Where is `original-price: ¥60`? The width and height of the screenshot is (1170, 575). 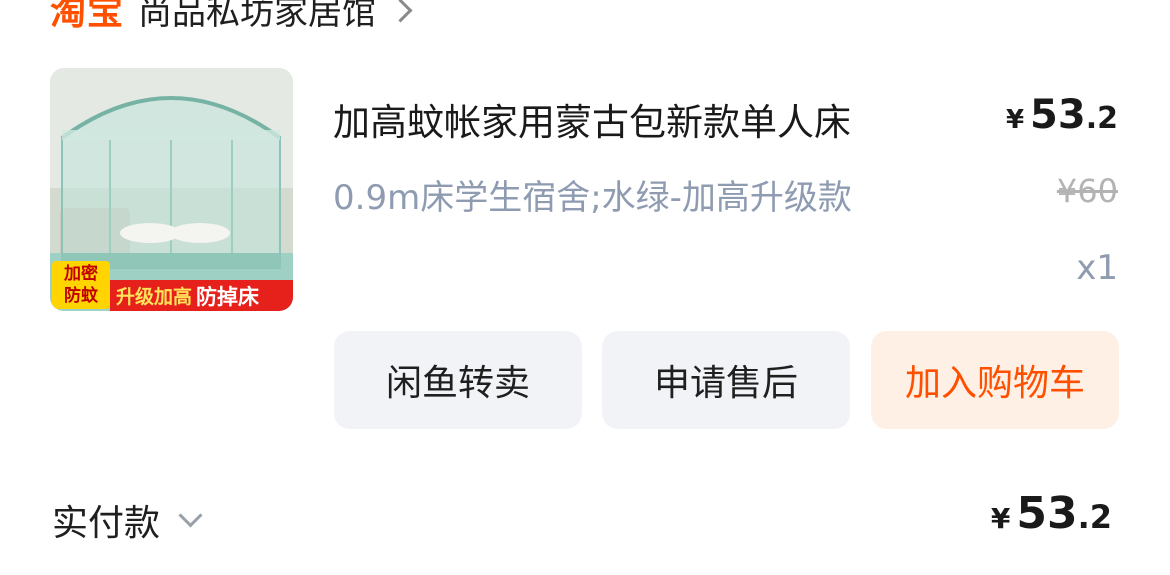 original-price: ¥60 is located at coordinates (1087, 191).